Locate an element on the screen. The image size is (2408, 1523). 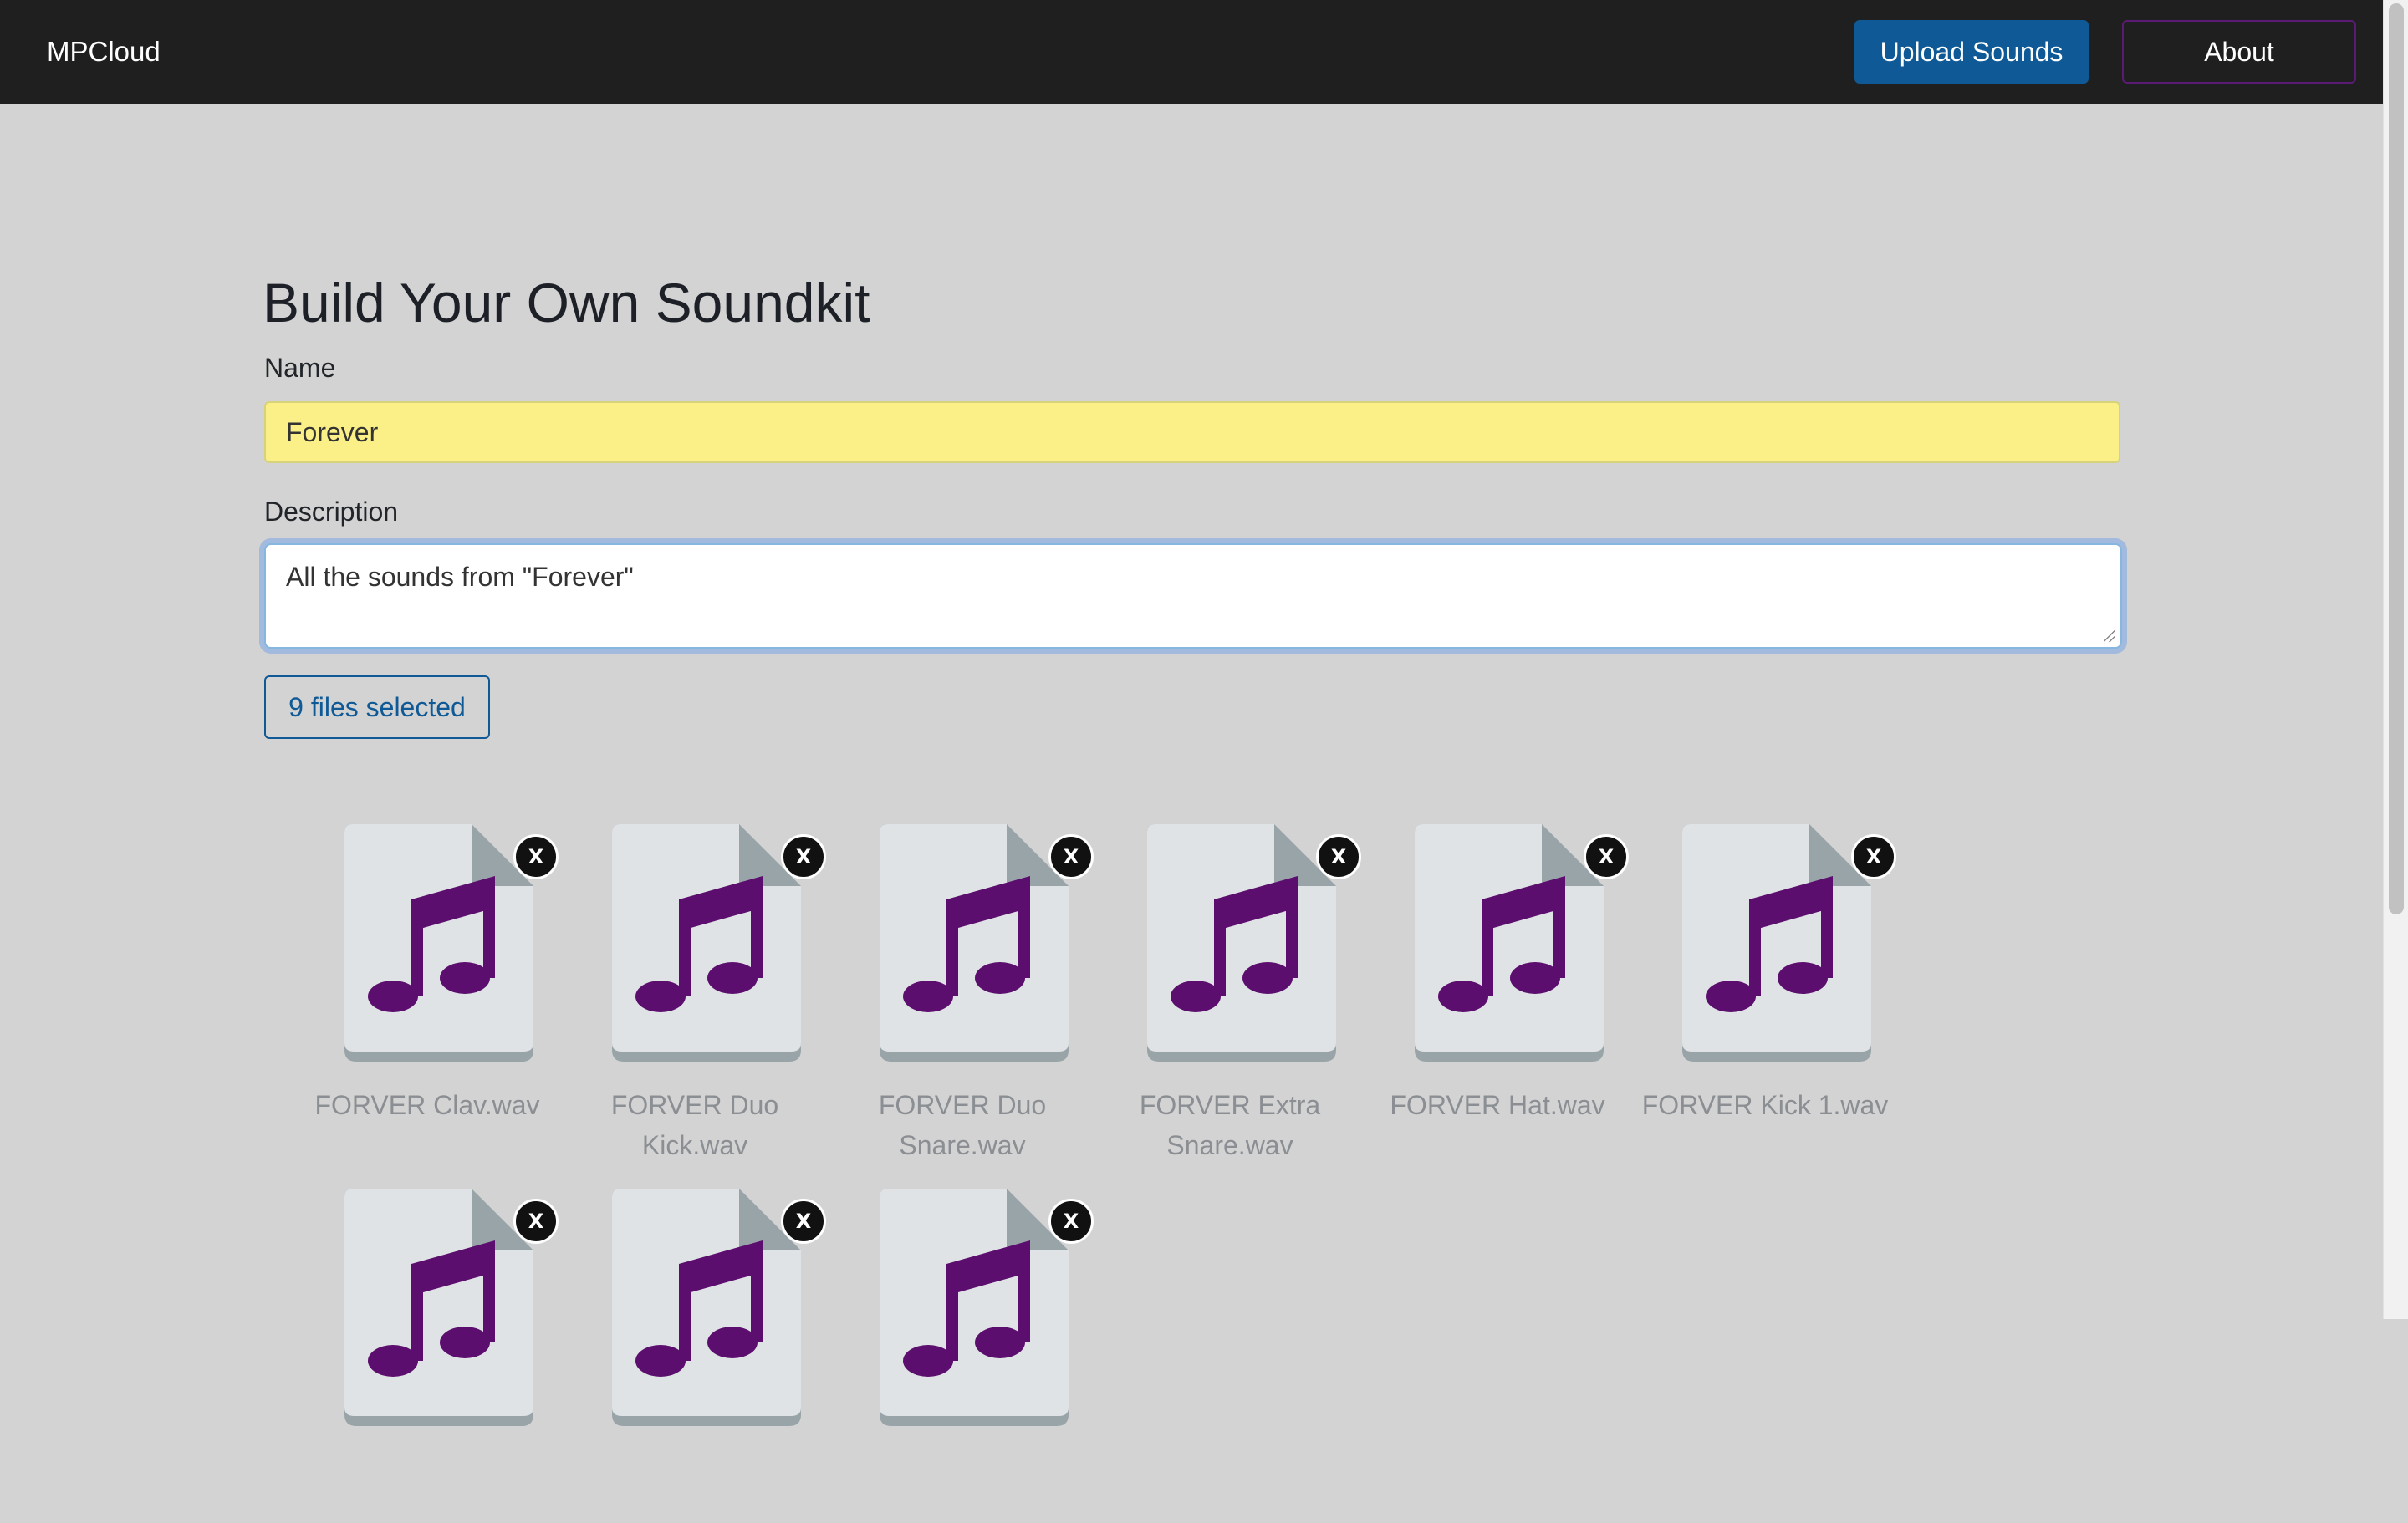
file-name-label: FORVER Hat.wav is located at coordinates (1497, 1105).